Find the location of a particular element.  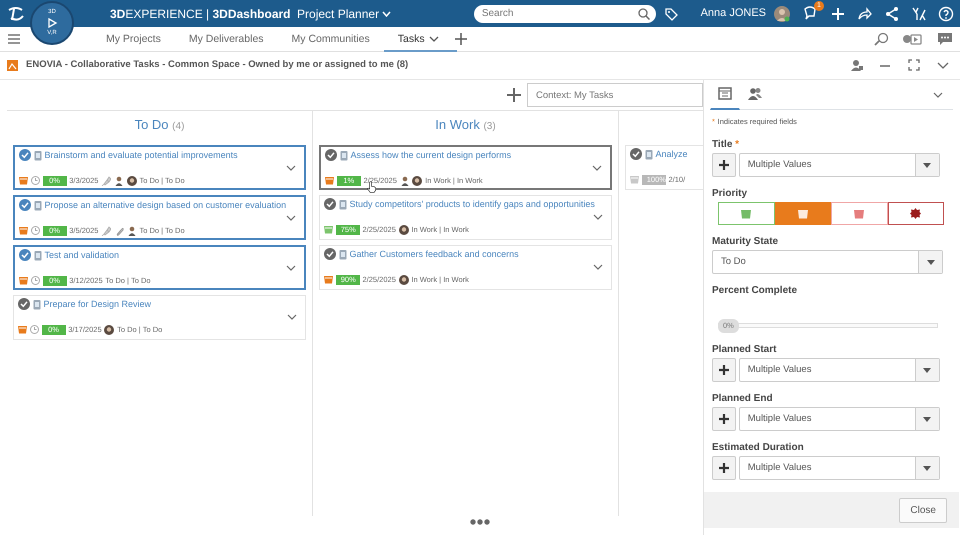

task-title: Study competitors' products to identify gaps and opportunities is located at coordinates (472, 204).